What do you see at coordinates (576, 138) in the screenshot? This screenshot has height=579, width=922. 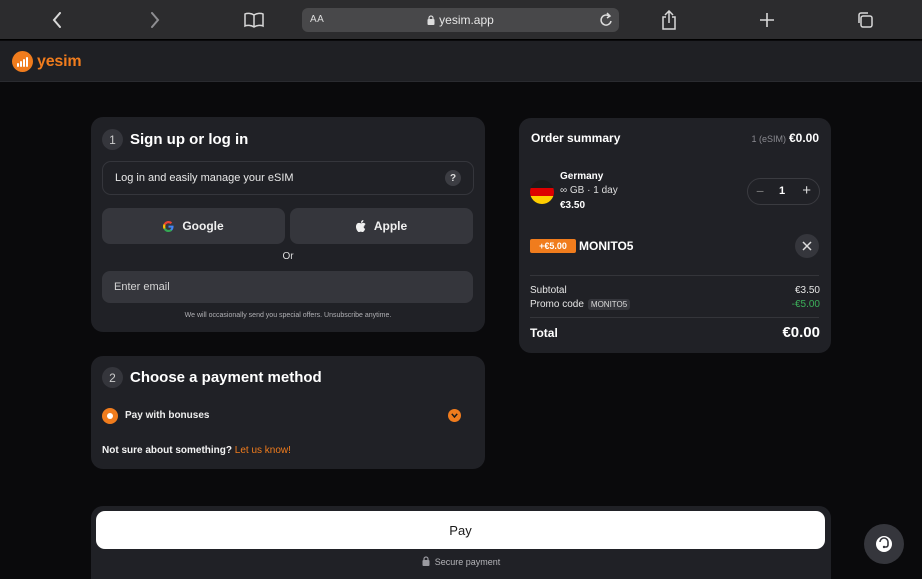 I see `summary-title: Order summary` at bounding box center [576, 138].